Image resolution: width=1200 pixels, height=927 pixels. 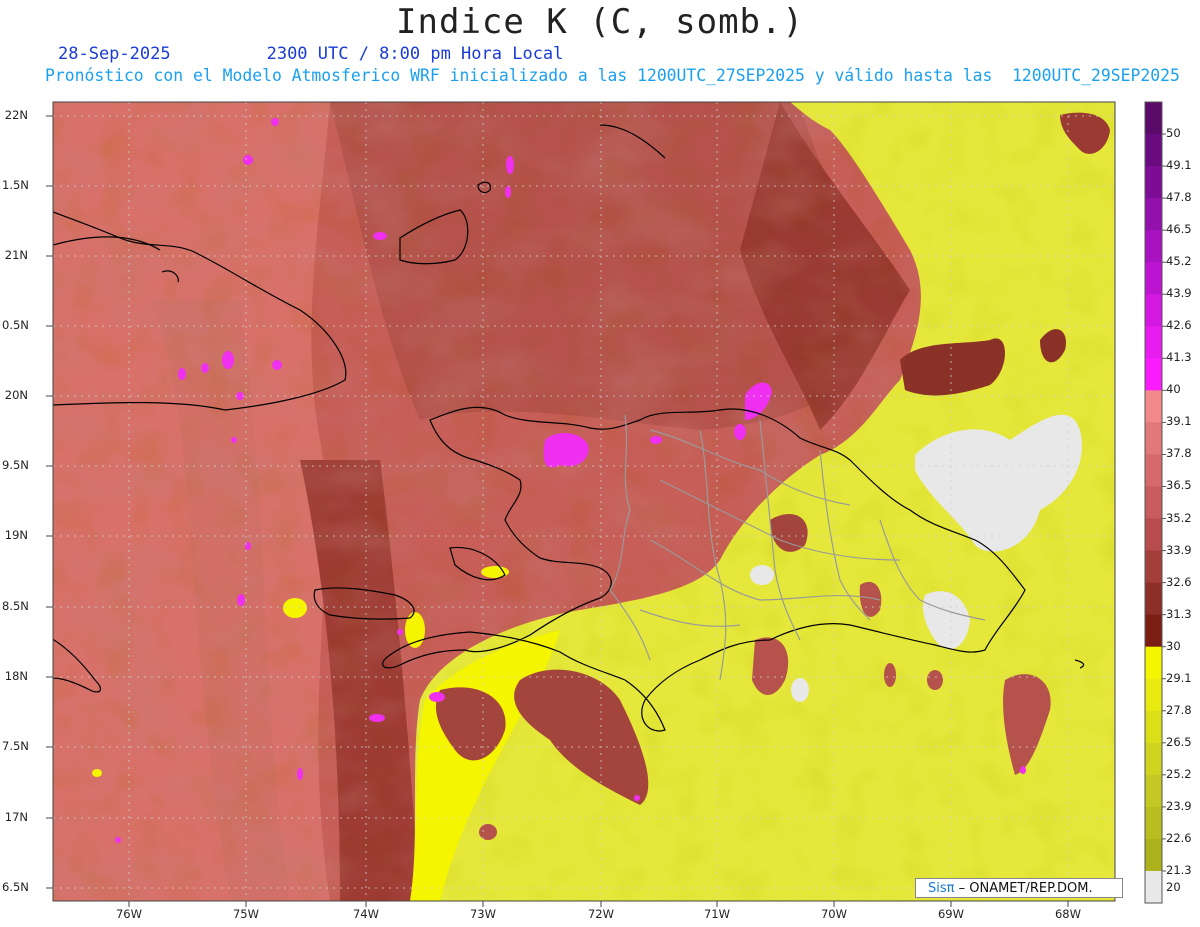 What do you see at coordinates (1179, 517) in the screenshot?
I see `colorbar-label-12: 35.2` at bounding box center [1179, 517].